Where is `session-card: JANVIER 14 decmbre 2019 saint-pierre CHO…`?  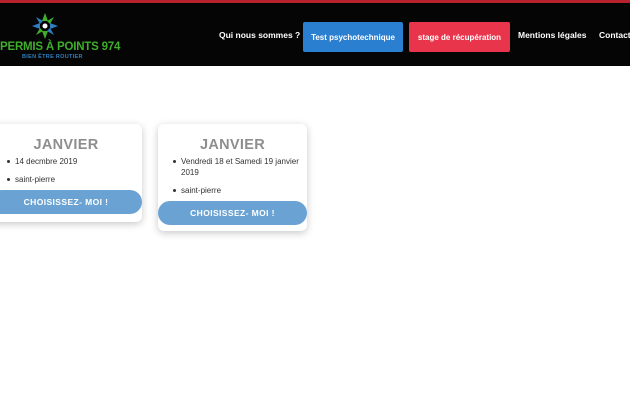 session-card: JANVIER 14 decmbre 2019 saint-pierre CHO… is located at coordinates (71, 173).